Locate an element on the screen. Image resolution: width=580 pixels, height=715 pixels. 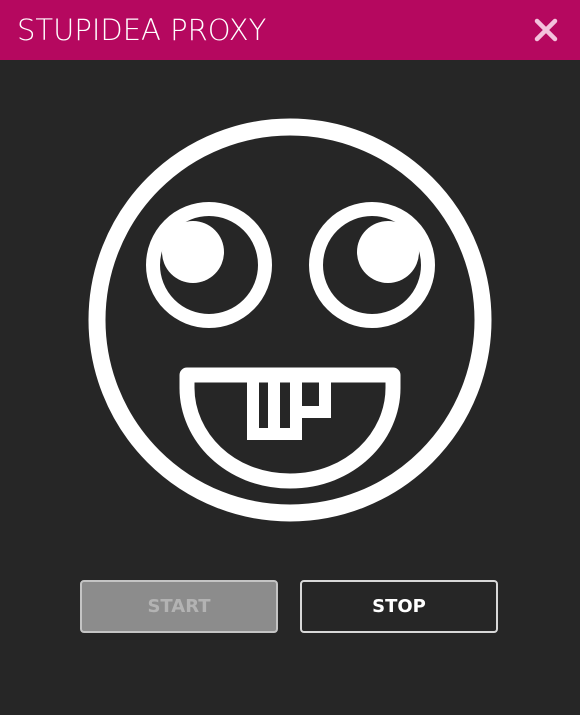
start-button-label: START is located at coordinates (179, 606).